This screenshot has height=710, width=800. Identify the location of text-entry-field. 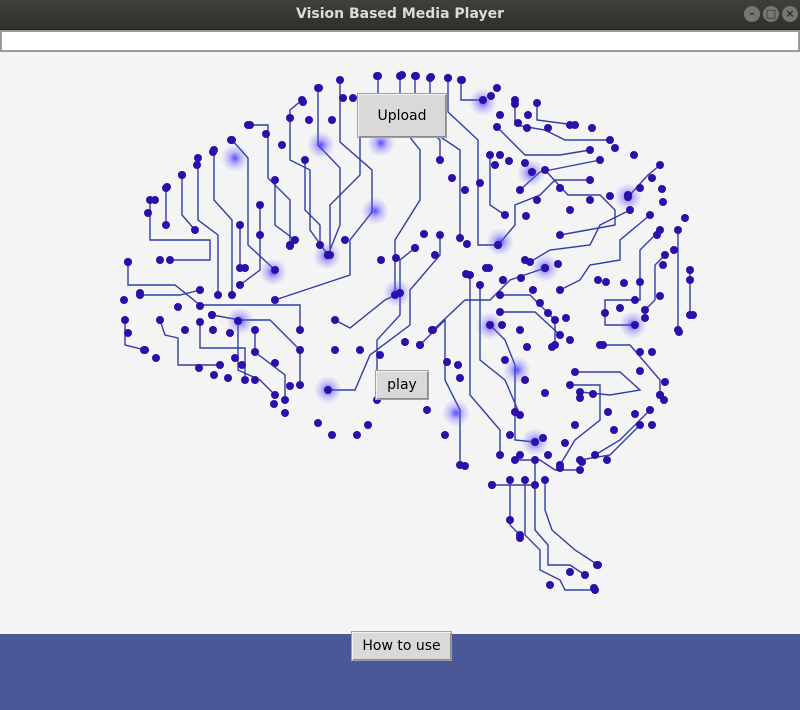
(400, 41).